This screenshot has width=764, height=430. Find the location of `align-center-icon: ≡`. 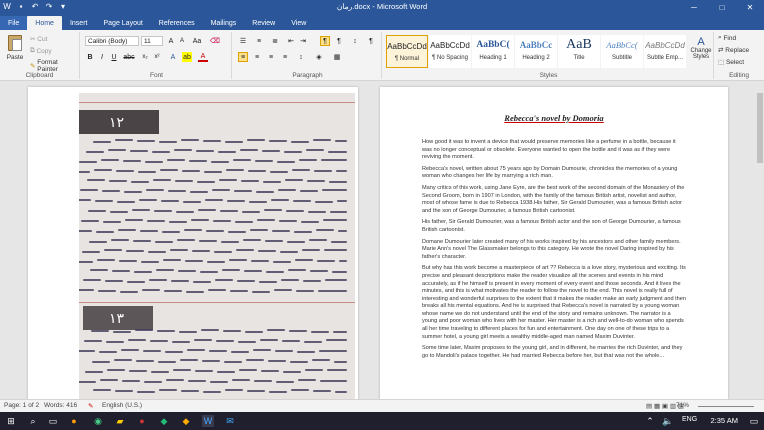

align-center-icon: ≡ is located at coordinates (257, 57).